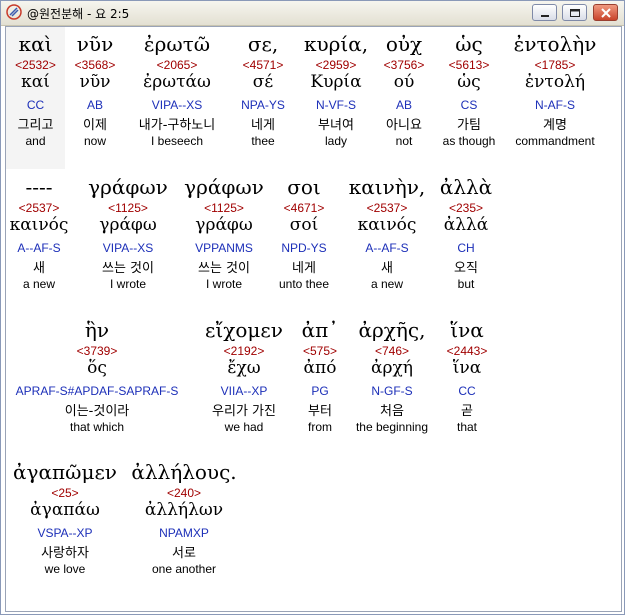 Image resolution: width=625 pixels, height=615 pixels. What do you see at coordinates (320, 391) in the screenshot?
I see `morphology-code: PG` at bounding box center [320, 391].